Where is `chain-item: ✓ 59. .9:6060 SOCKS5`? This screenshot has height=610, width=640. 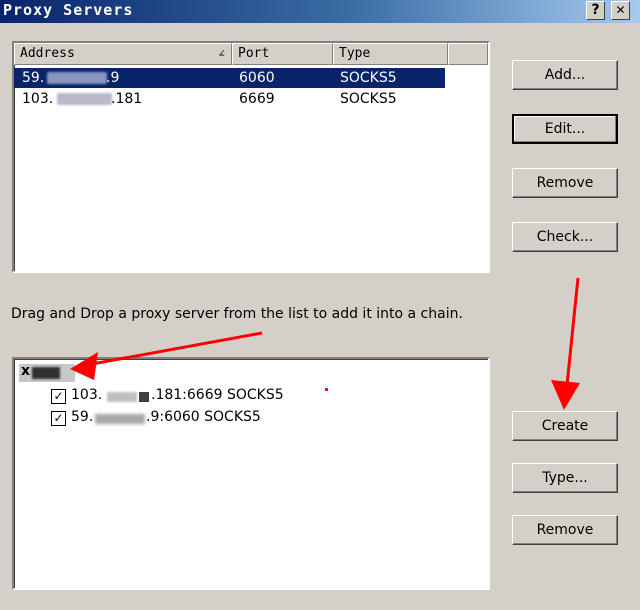
chain-item: ✓ 59. .9:6060 SOCKS5 is located at coordinates (191, 419).